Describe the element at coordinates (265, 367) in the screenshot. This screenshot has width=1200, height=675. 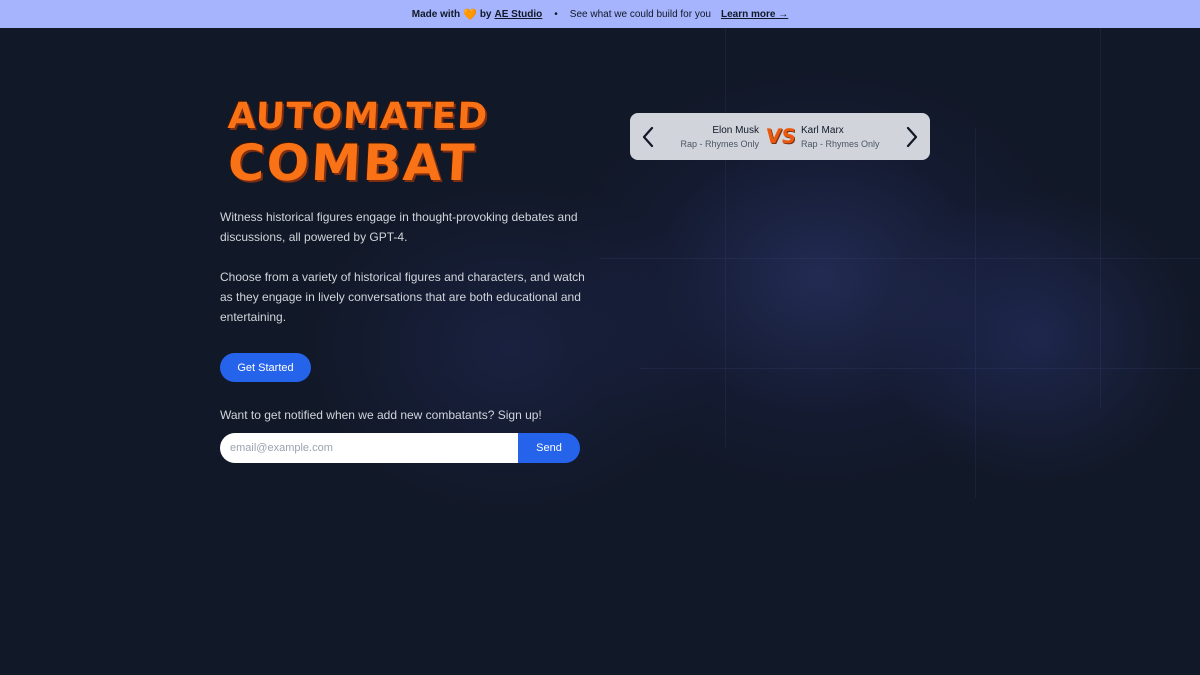
I see `get-started-button: Get Started` at that location.